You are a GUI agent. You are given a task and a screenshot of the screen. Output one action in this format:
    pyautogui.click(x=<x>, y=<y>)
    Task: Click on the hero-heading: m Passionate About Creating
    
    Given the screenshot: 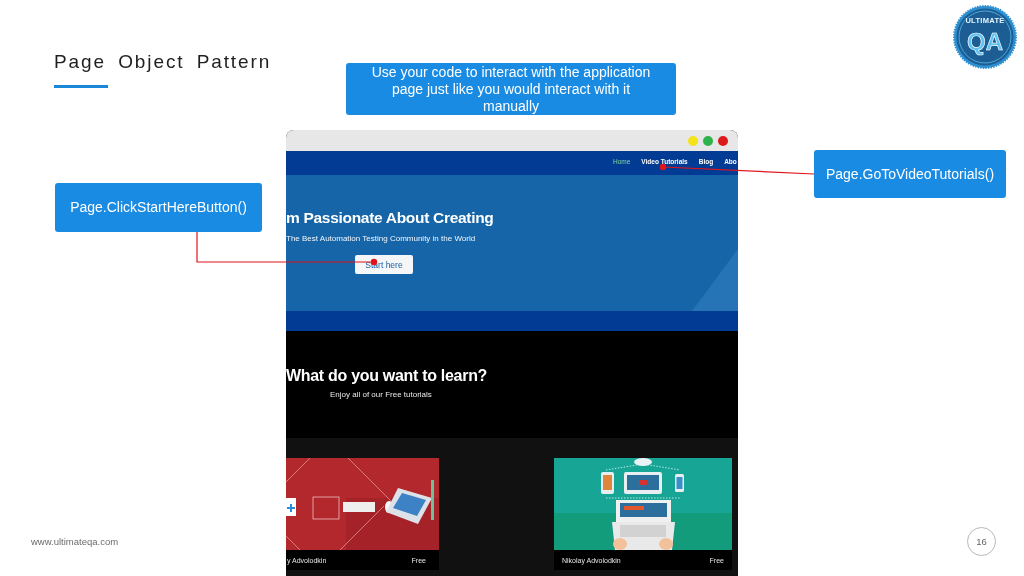 What is the action you would take?
    pyautogui.click(x=390, y=218)
    